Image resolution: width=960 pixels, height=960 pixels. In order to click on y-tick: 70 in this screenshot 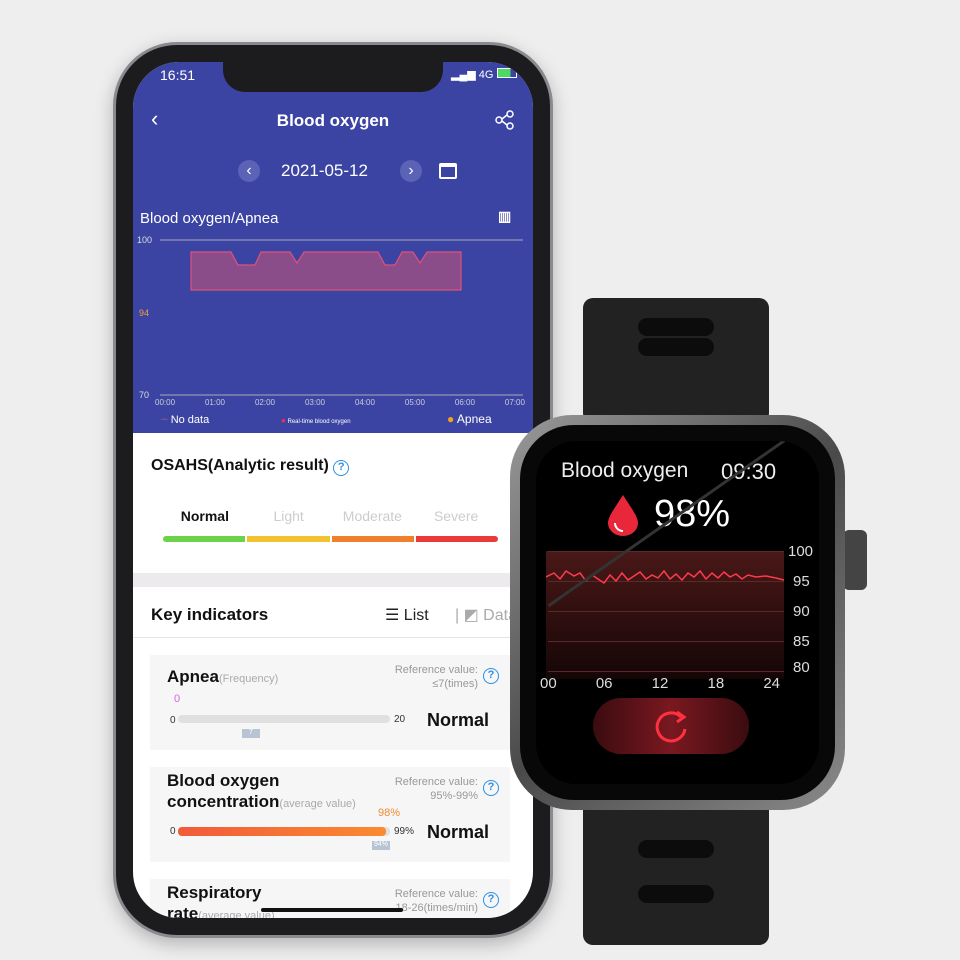, I will do `click(144, 395)`.